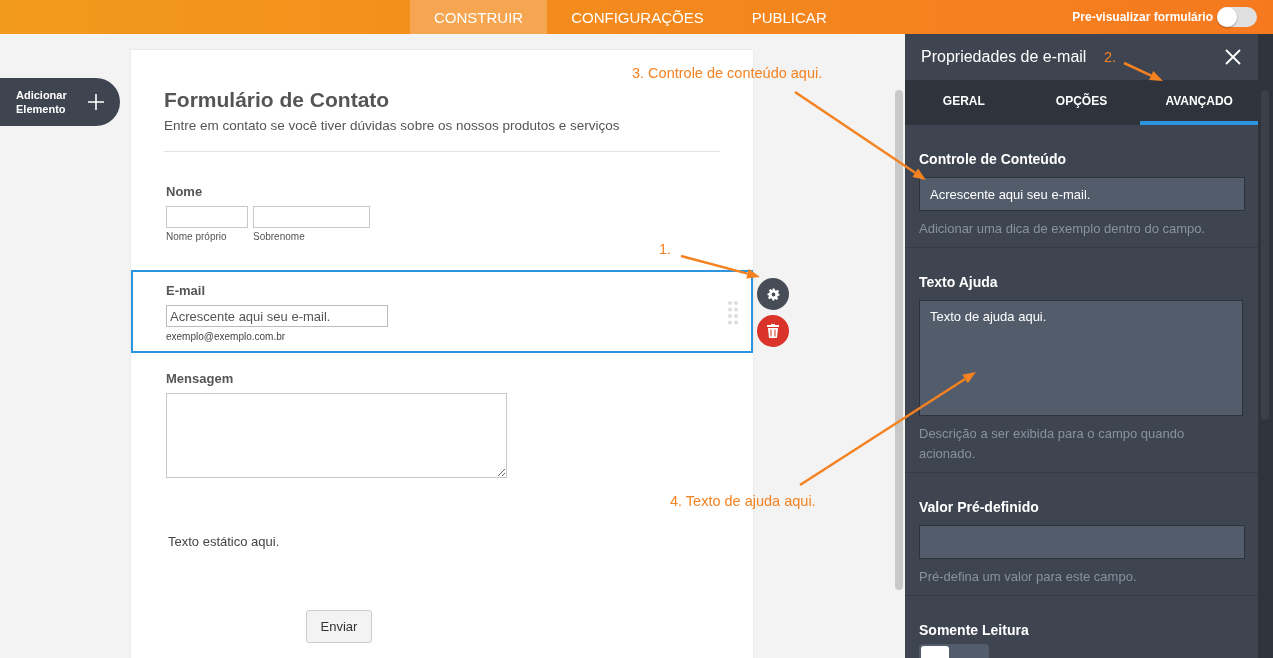 This screenshot has height=658, width=1273. I want to click on preview-label: Pre-visualizar formulário, so click(1142, 17).